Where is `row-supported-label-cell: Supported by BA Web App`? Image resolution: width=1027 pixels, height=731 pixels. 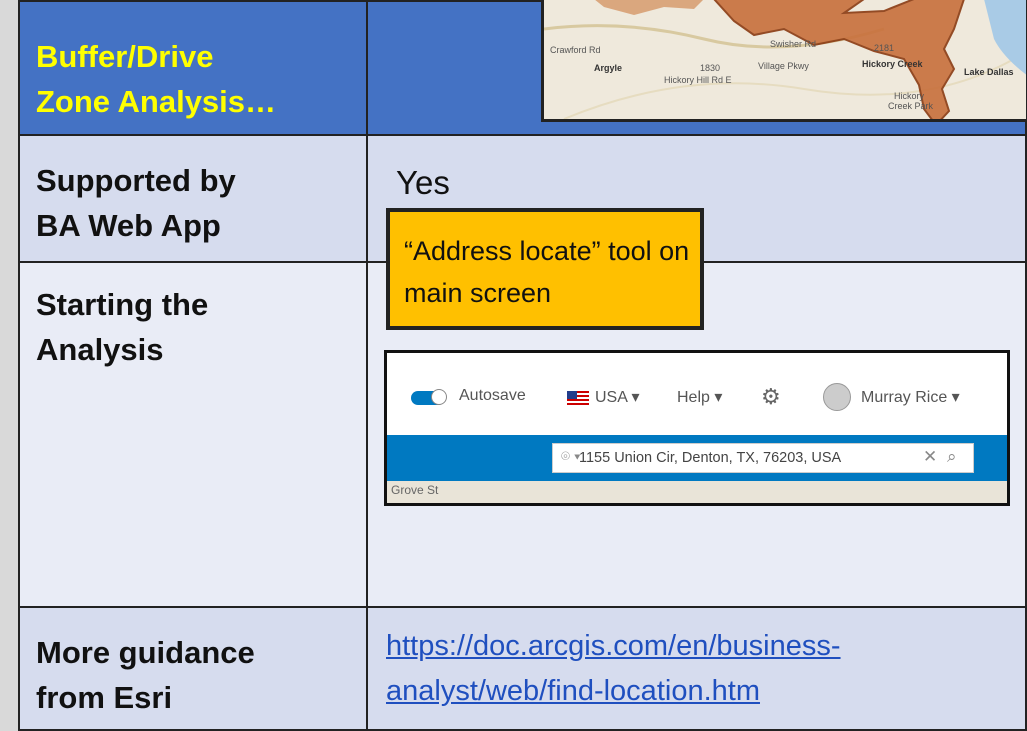 row-supported-label-cell: Supported by BA Web App is located at coordinates (193, 199).